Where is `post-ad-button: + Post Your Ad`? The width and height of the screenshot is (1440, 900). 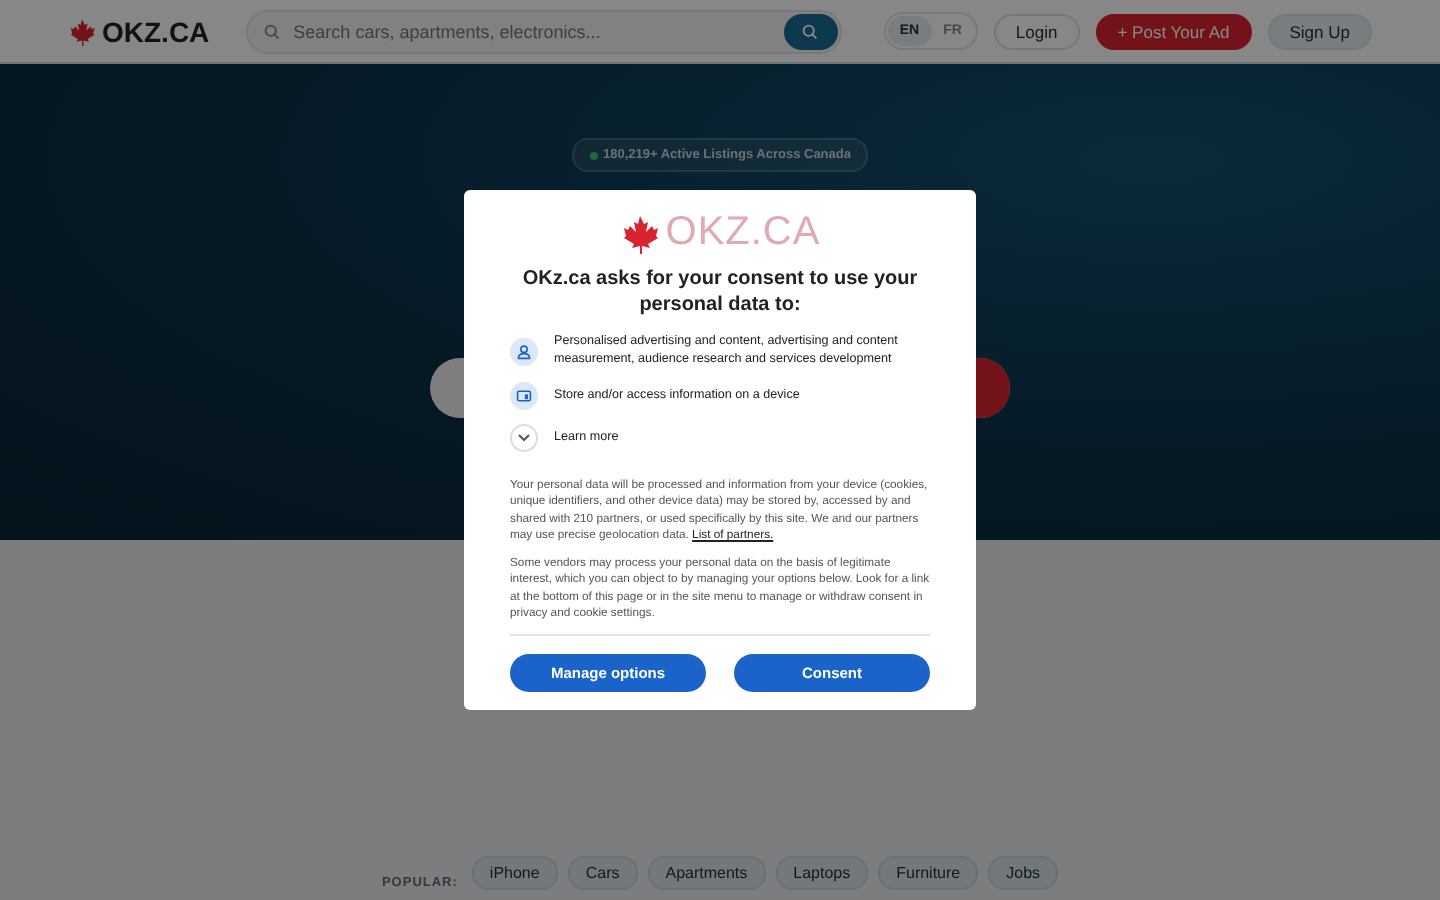 post-ad-button: + Post Your Ad is located at coordinates (1173, 31).